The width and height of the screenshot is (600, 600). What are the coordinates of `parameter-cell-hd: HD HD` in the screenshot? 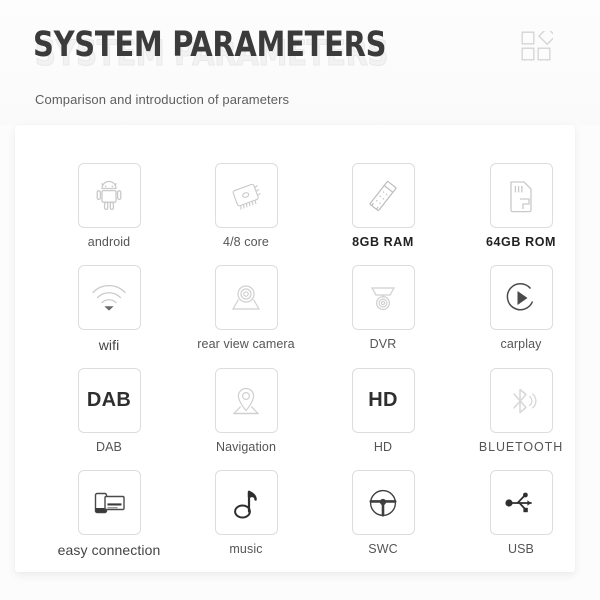 It's located at (383, 411).